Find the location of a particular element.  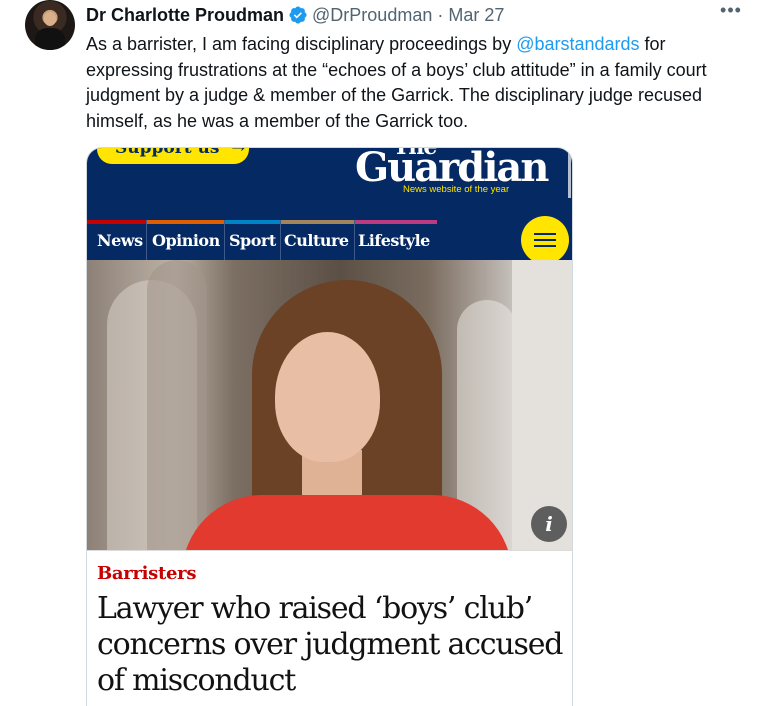

verified-badge-icon is located at coordinates (298, 15).